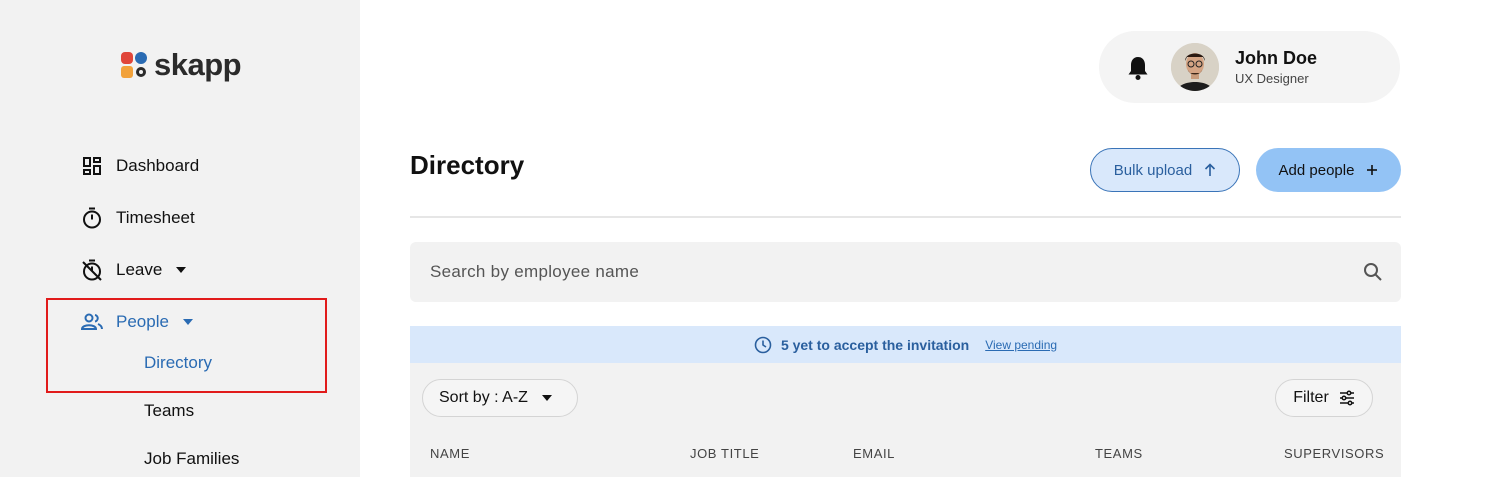 Image resolution: width=1512 pixels, height=477 pixels. Describe the element at coordinates (1138, 70) in the screenshot. I see `bell-icon` at that location.